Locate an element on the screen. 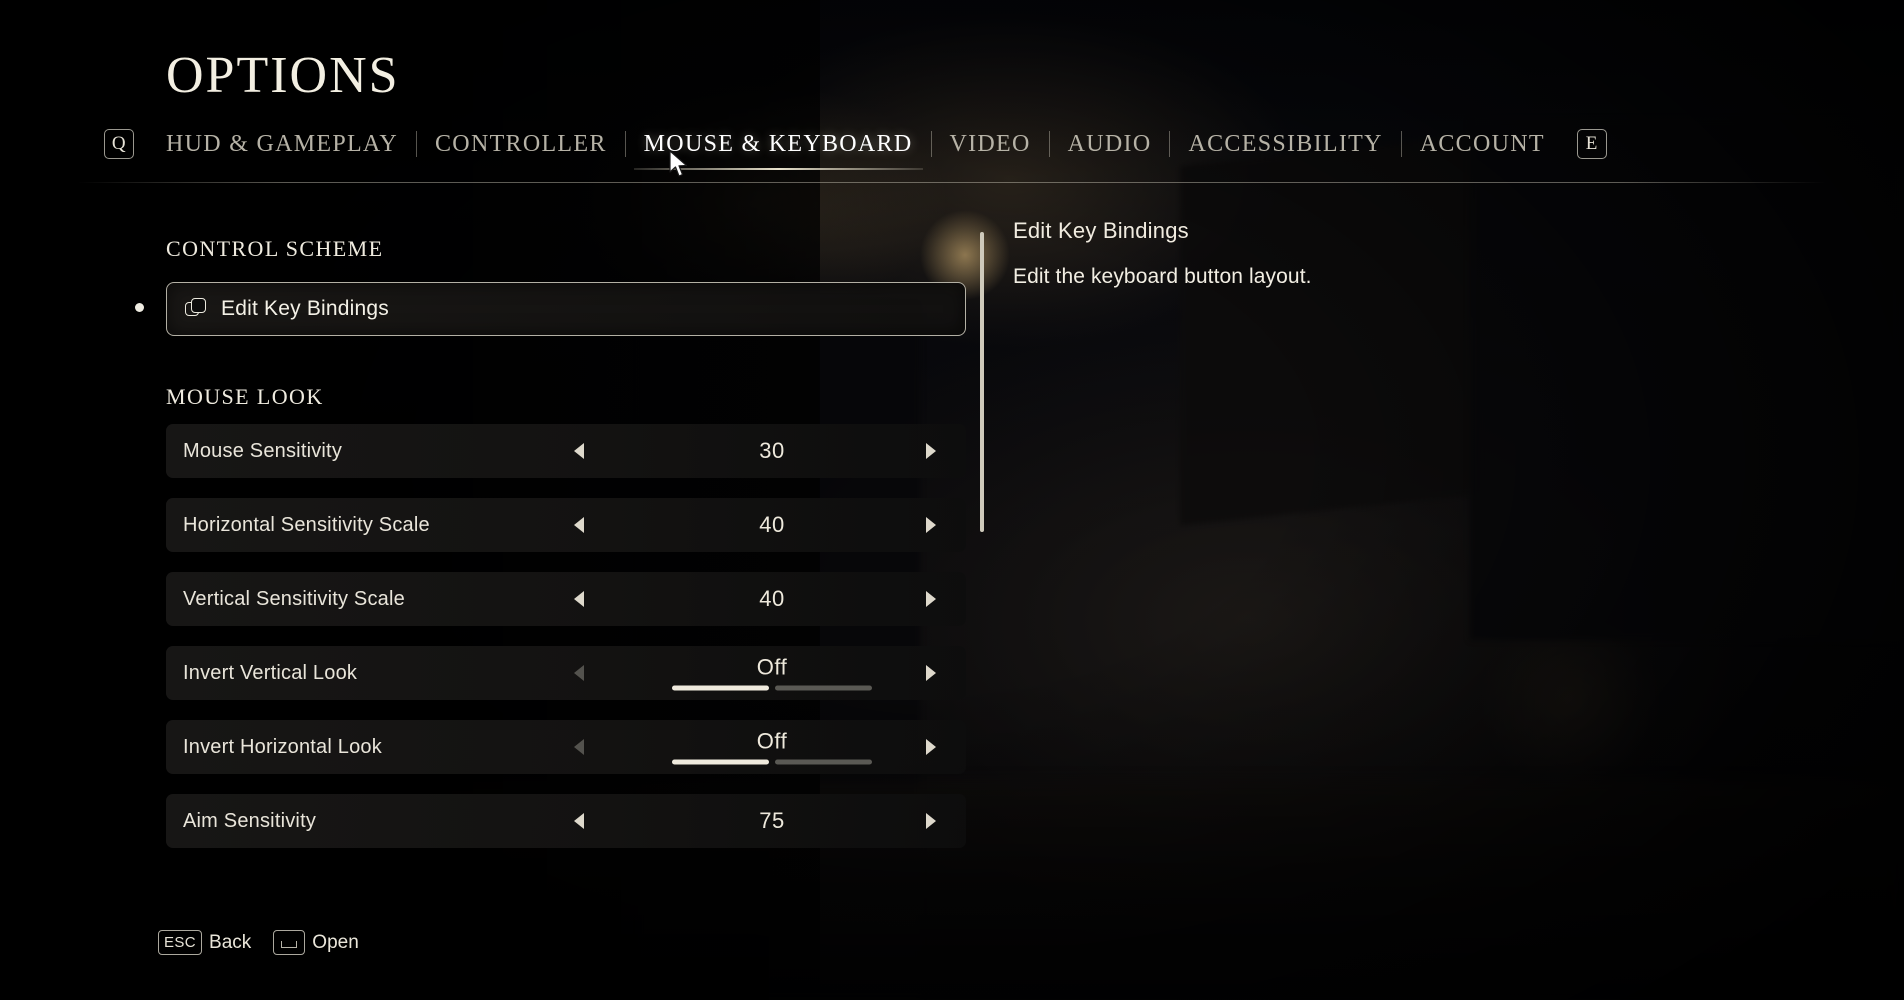  tab-hud-and-gameplay: HUD & GAMEPLAY is located at coordinates (282, 144).